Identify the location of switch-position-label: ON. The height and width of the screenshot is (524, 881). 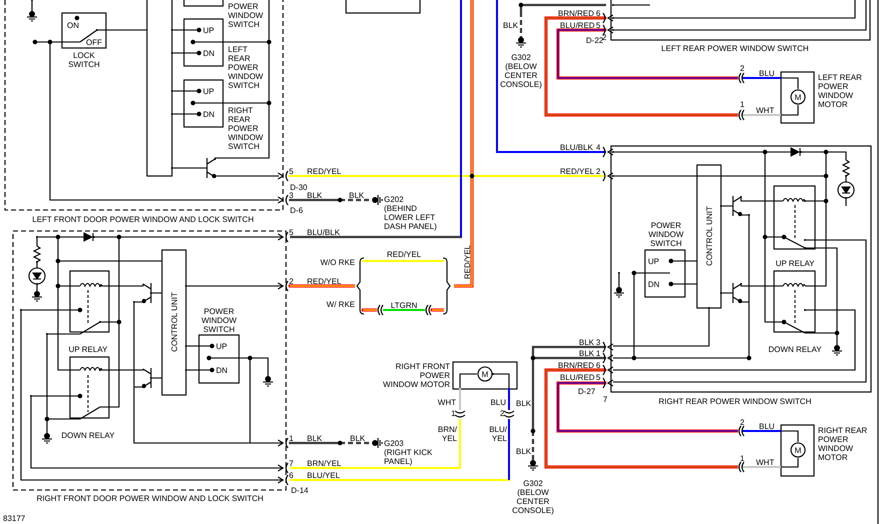
(73, 25).